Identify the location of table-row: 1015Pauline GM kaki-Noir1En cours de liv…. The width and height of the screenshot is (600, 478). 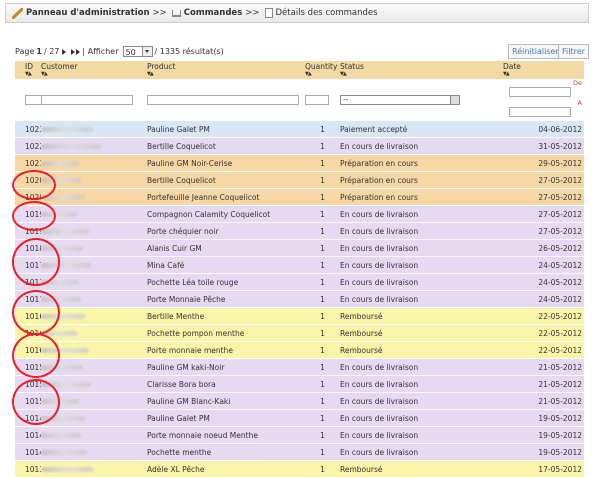
(299, 367).